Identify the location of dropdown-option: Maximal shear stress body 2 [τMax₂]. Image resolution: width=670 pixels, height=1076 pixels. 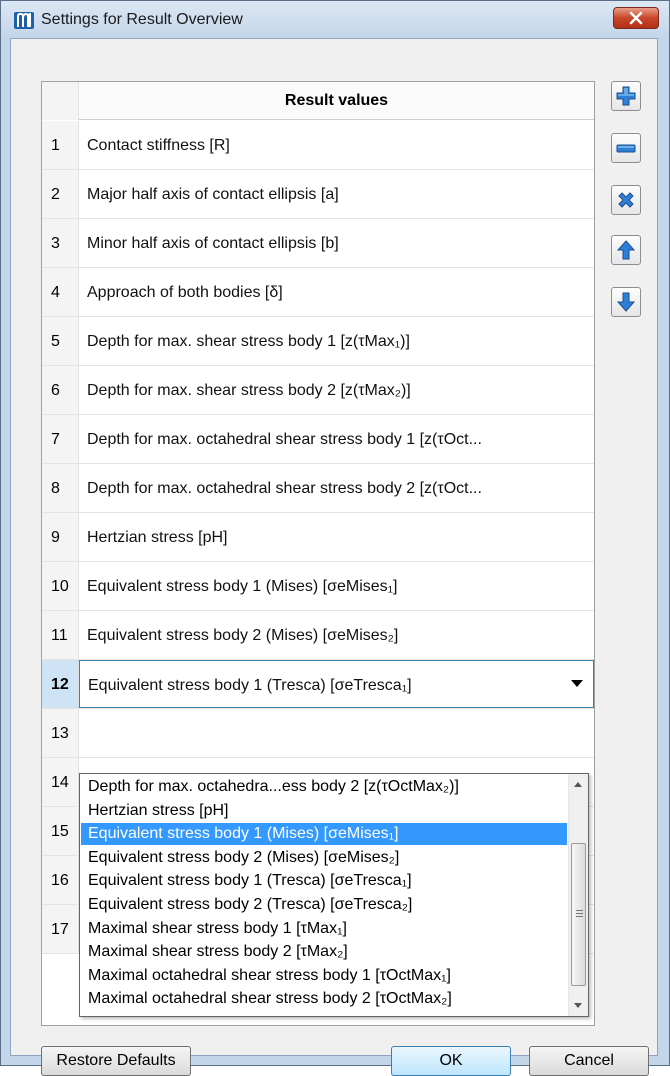
(324, 952).